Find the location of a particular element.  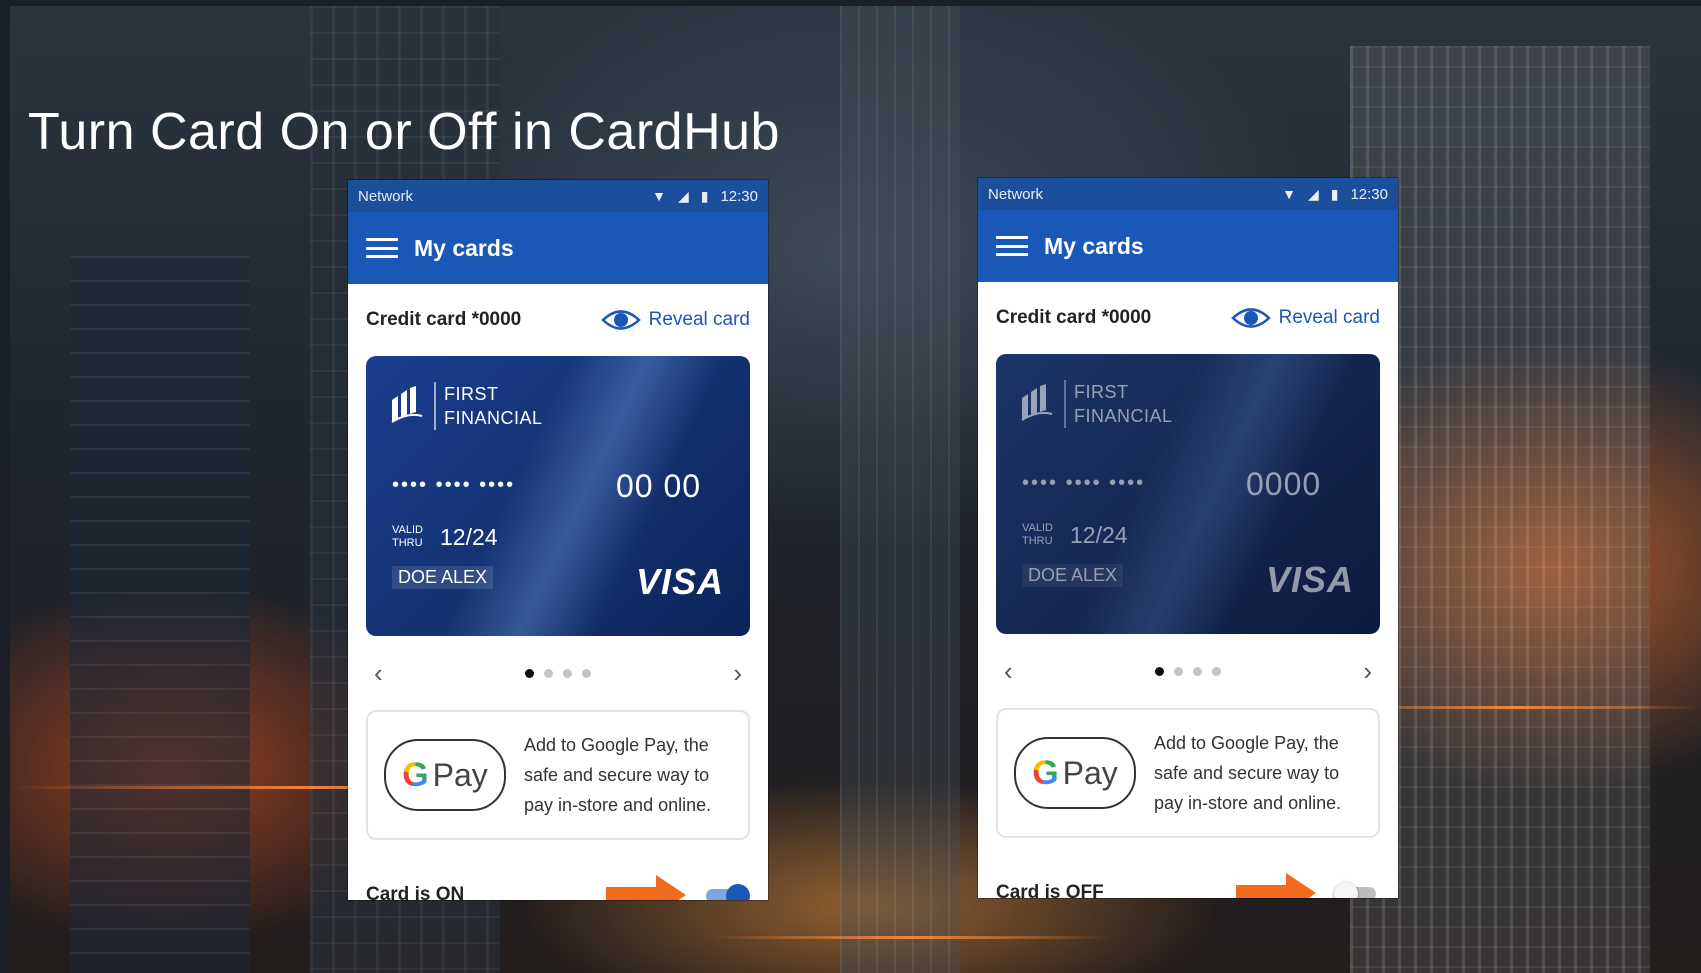

slide-title: Turn Card On or Off in CardHub is located at coordinates (404, 132).